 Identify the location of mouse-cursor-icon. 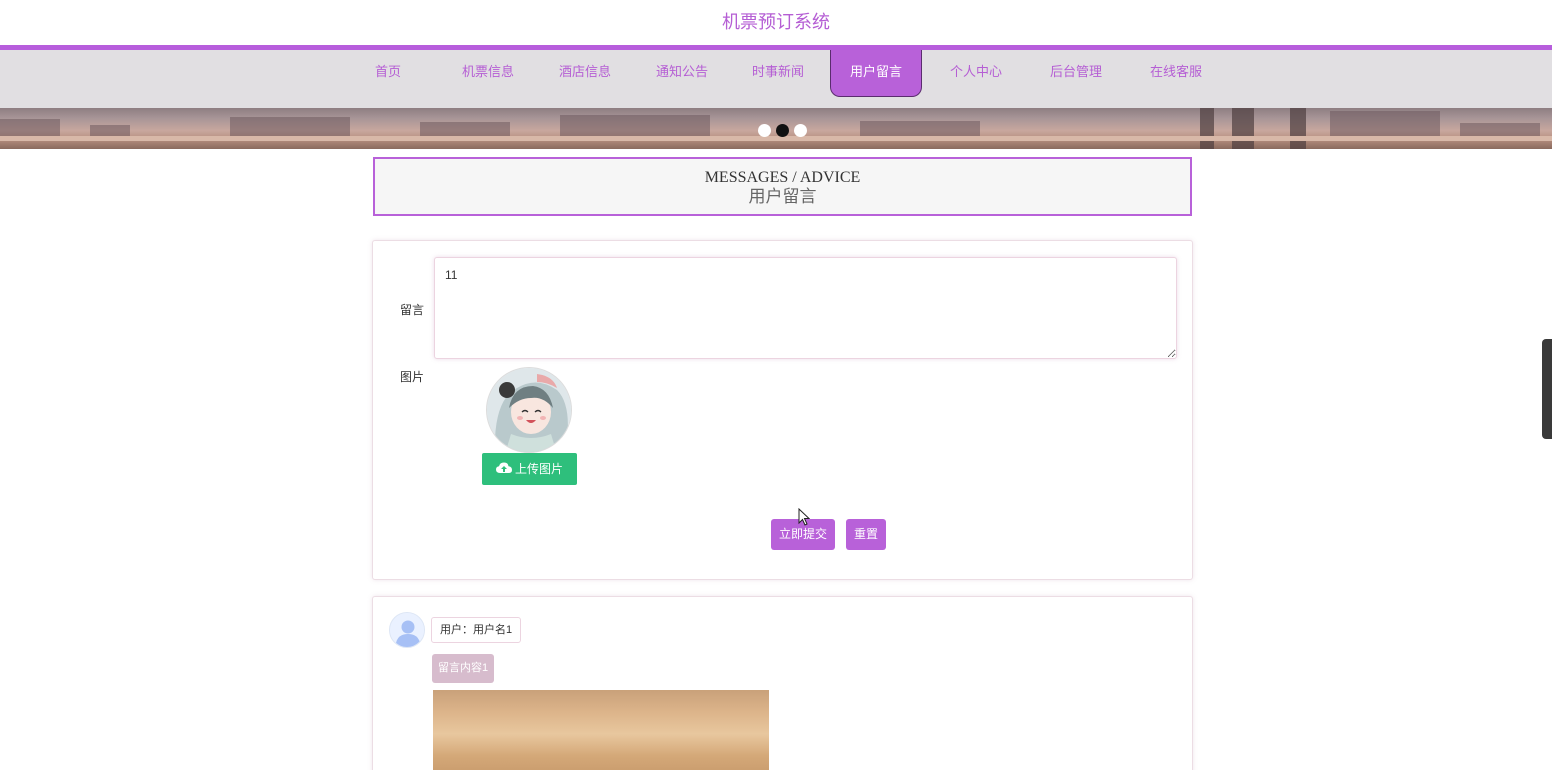
(804, 519).